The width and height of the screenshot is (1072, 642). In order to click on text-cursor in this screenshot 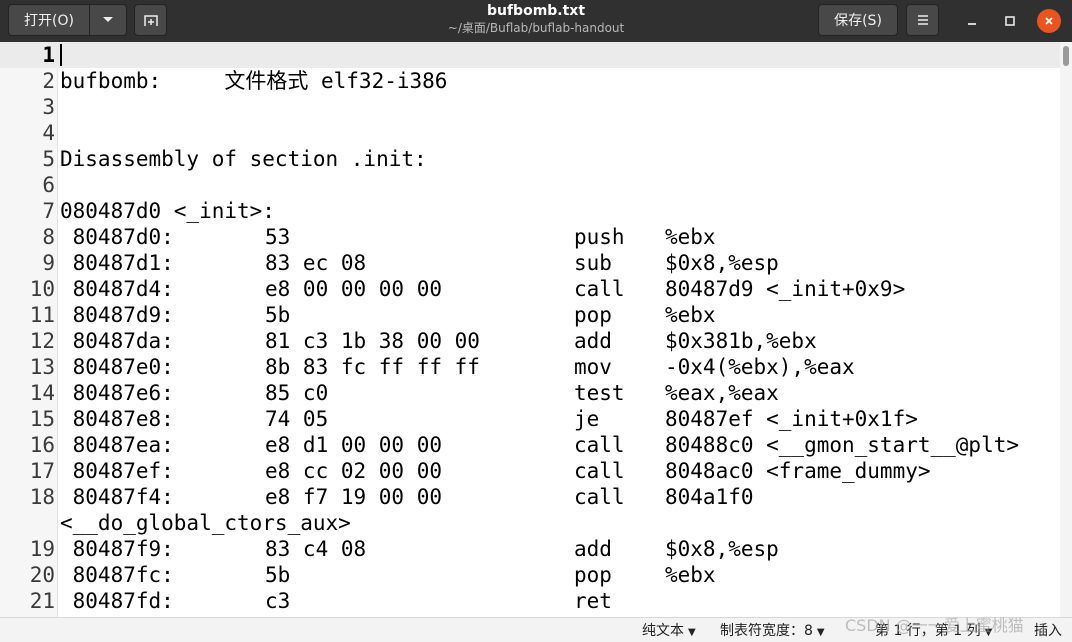, I will do `click(61, 55)`.